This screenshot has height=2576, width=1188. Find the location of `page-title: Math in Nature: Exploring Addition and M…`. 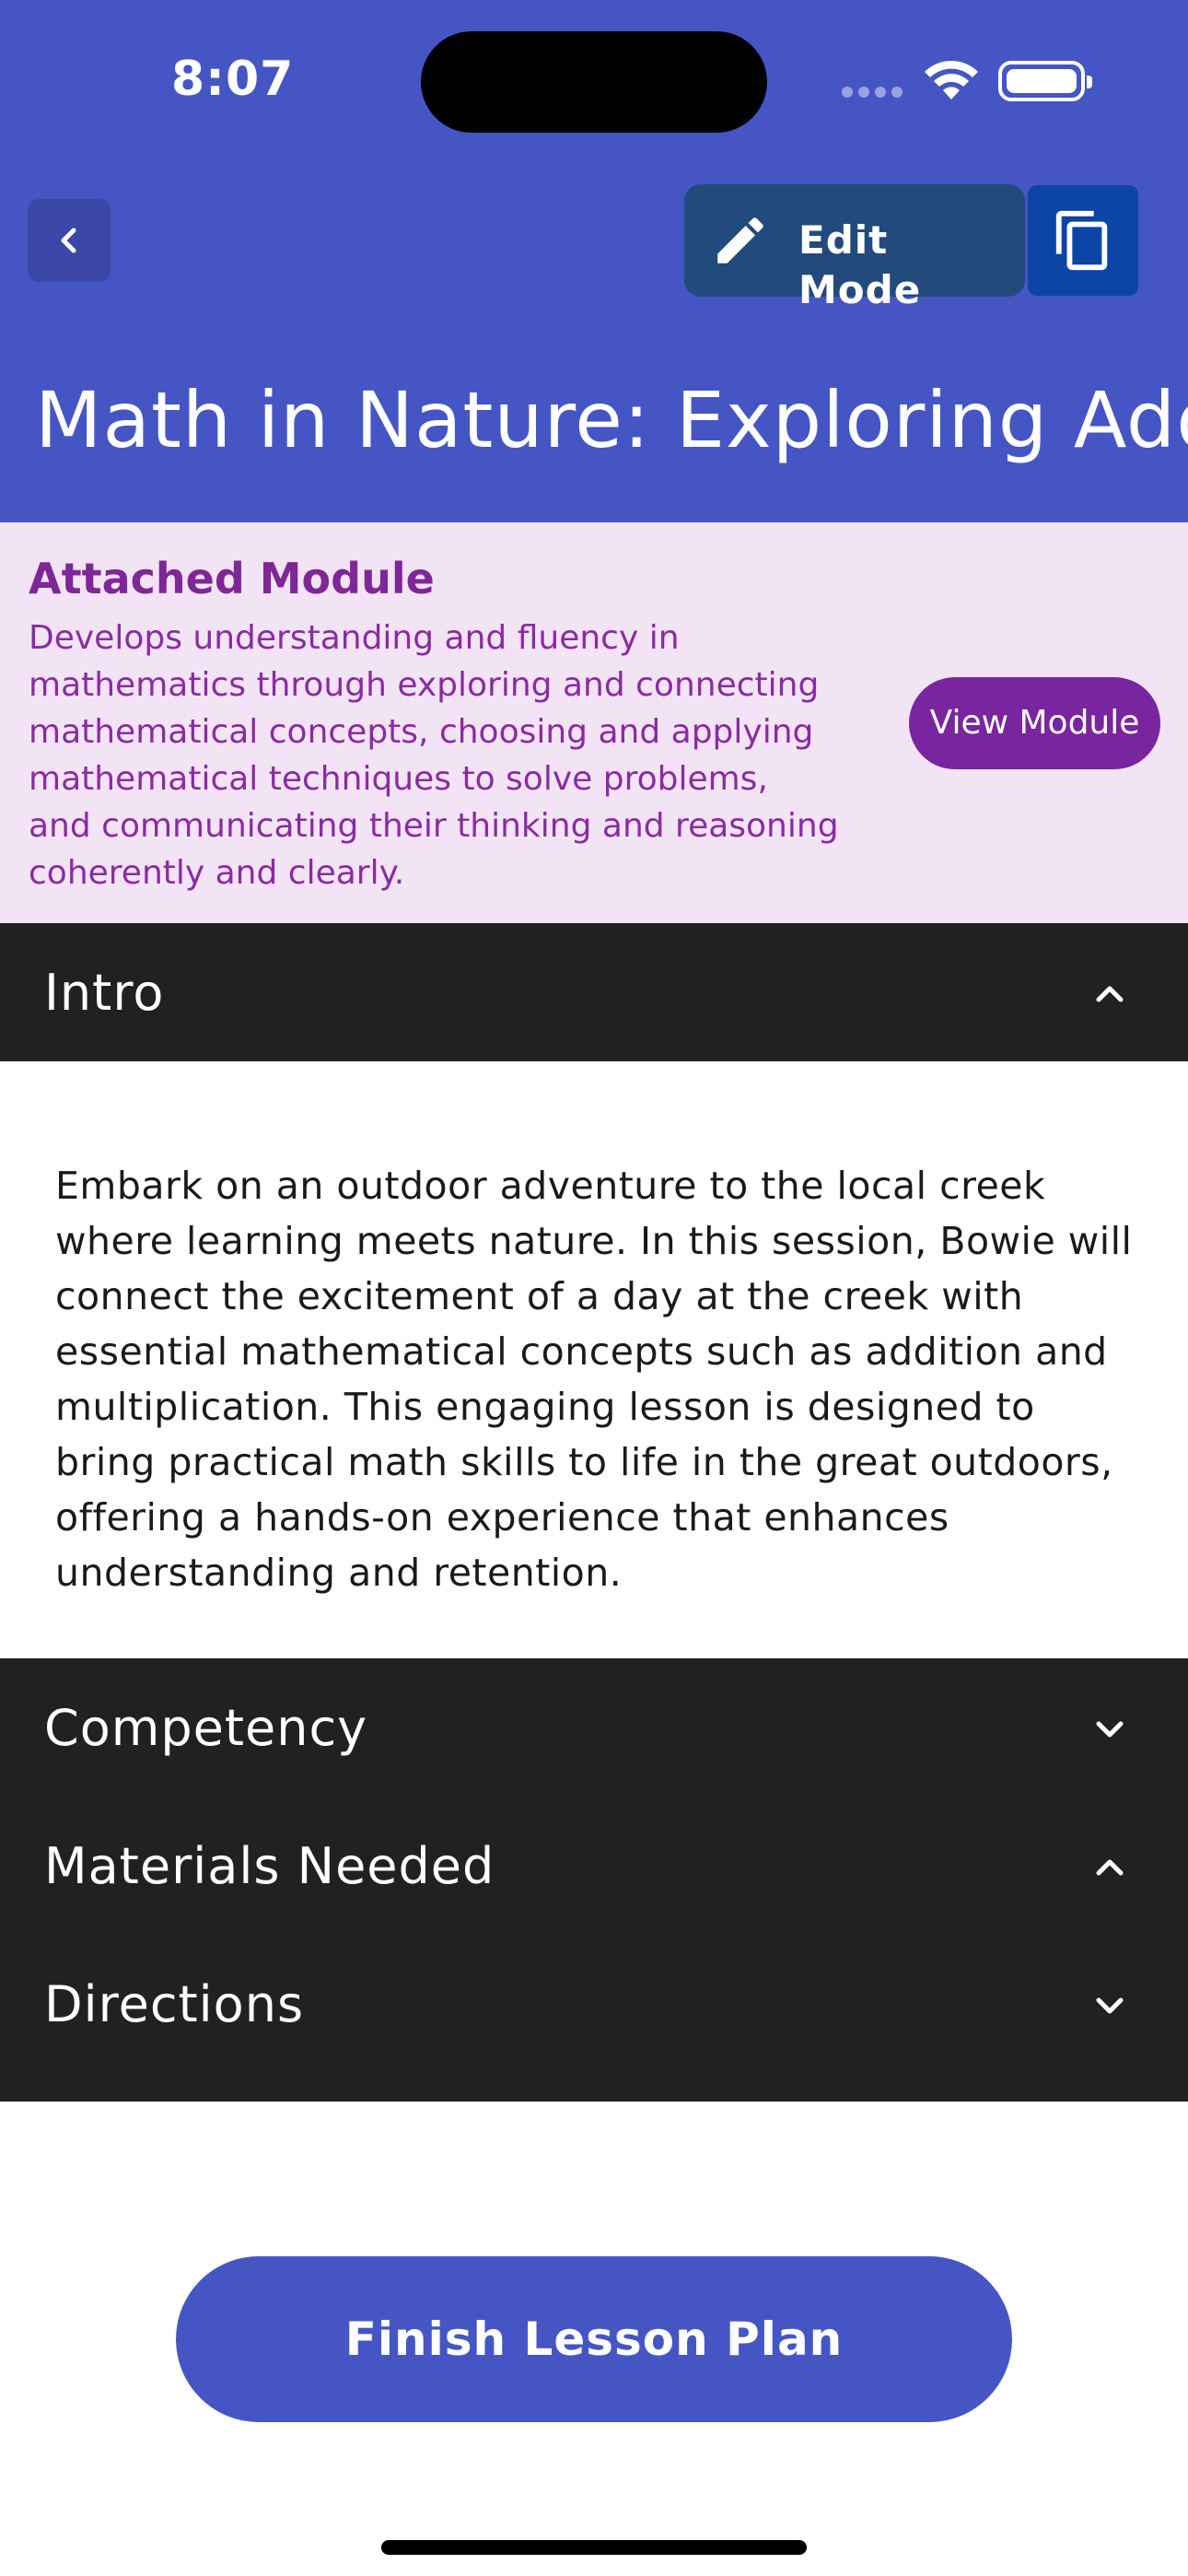

page-title: Math in Nature: Exploring Addition and M… is located at coordinates (611, 420).